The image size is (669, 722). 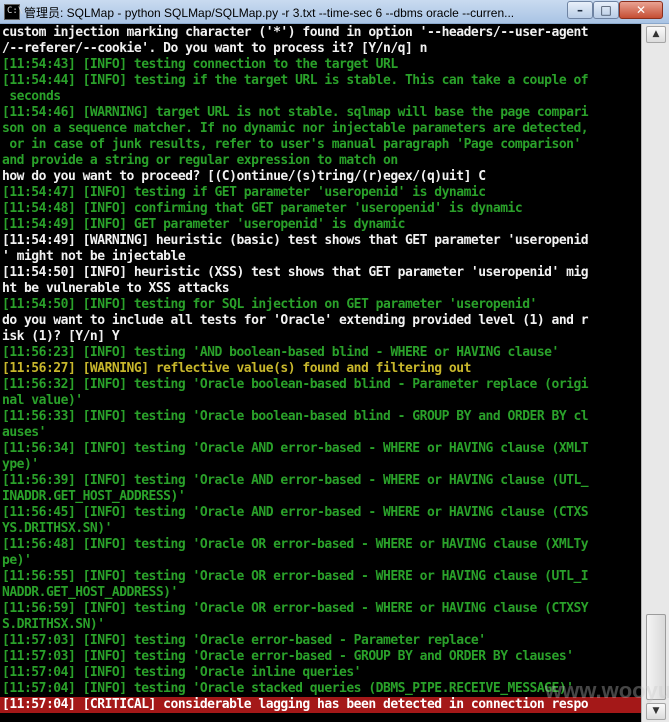 I want to click on cmd-console-icon: C:\, so click(x=13, y=12).